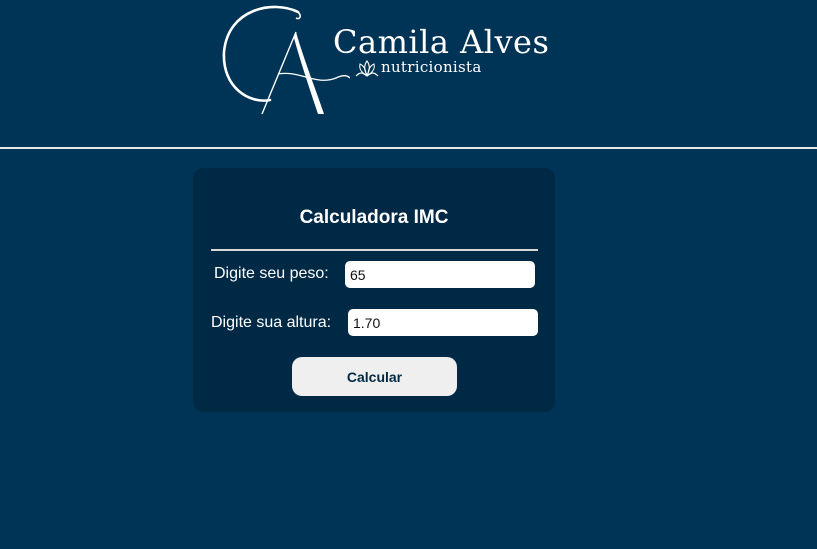  I want to click on calculate-button: Calcular, so click(374, 376).